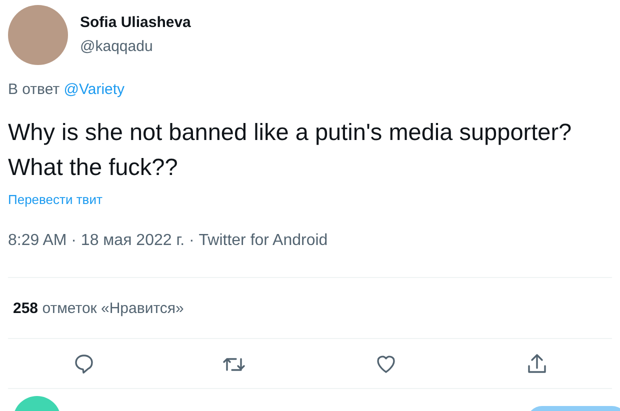 Image resolution: width=620 pixels, height=411 pixels. Describe the element at coordinates (168, 241) in the screenshot. I see `tweet-timestamp: 8:29 AM · 18 мая 2022 г. · Twitter for Android` at that location.